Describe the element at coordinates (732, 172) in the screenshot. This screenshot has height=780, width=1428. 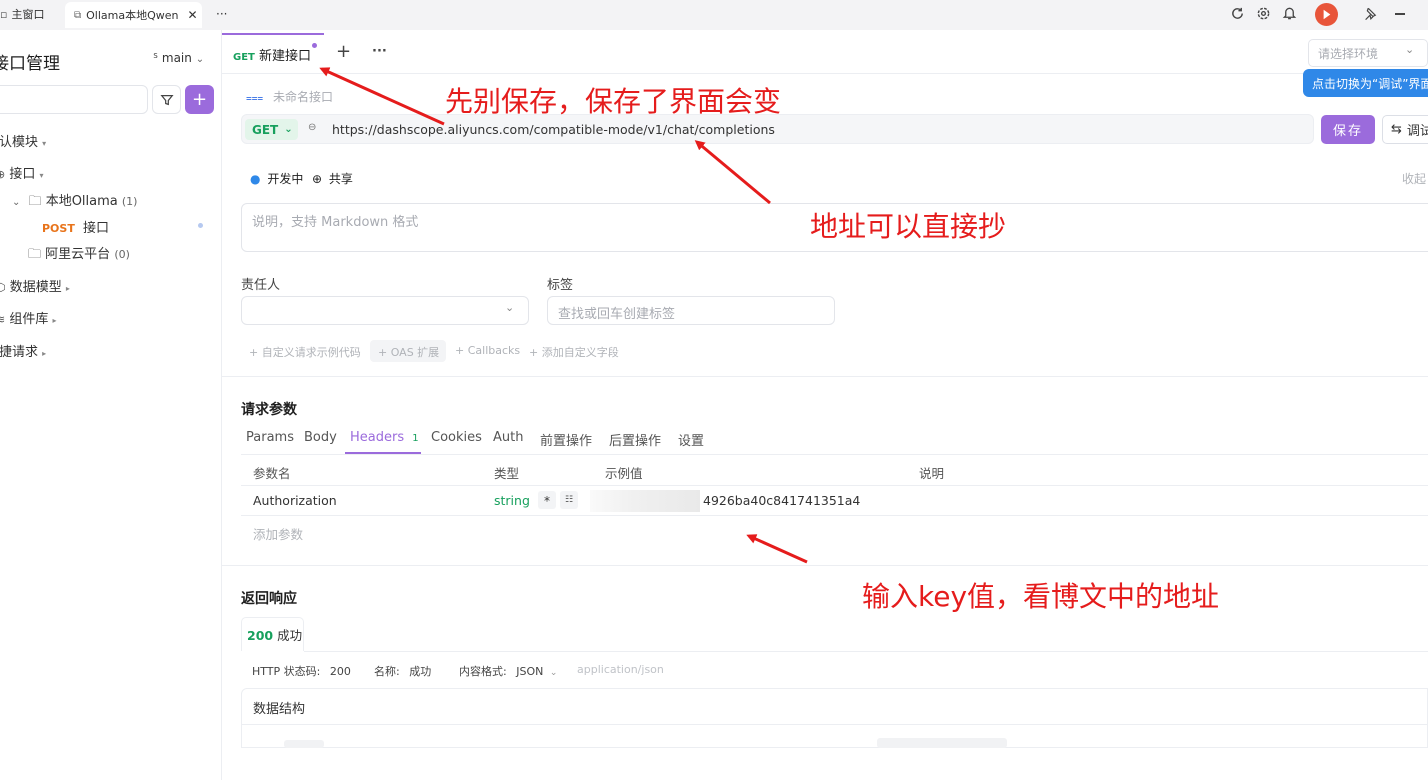
I see `arrow-to-url` at that location.